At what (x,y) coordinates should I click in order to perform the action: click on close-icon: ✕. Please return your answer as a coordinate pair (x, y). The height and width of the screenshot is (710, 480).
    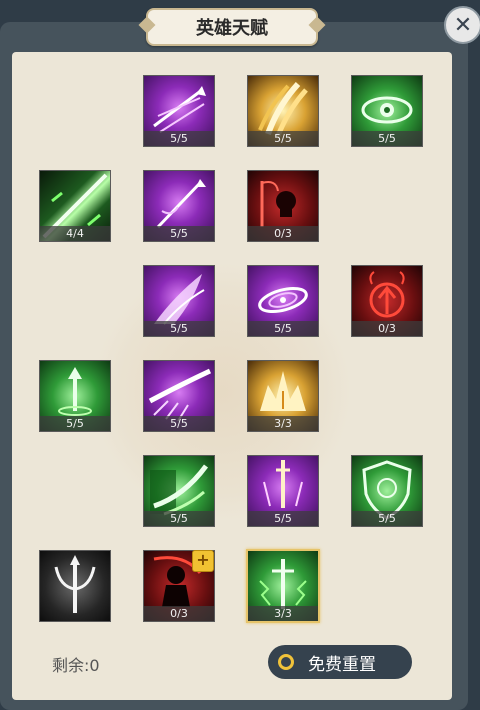
    Looking at the image, I should click on (463, 25).